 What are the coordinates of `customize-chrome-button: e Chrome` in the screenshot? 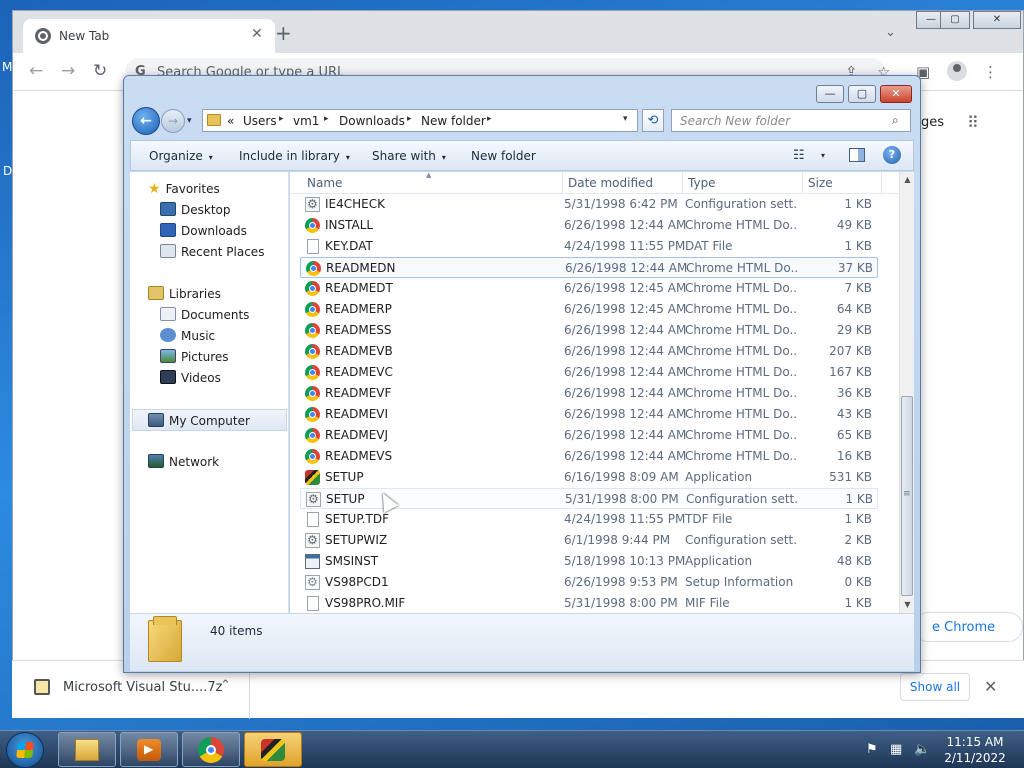 It's located at (968, 627).